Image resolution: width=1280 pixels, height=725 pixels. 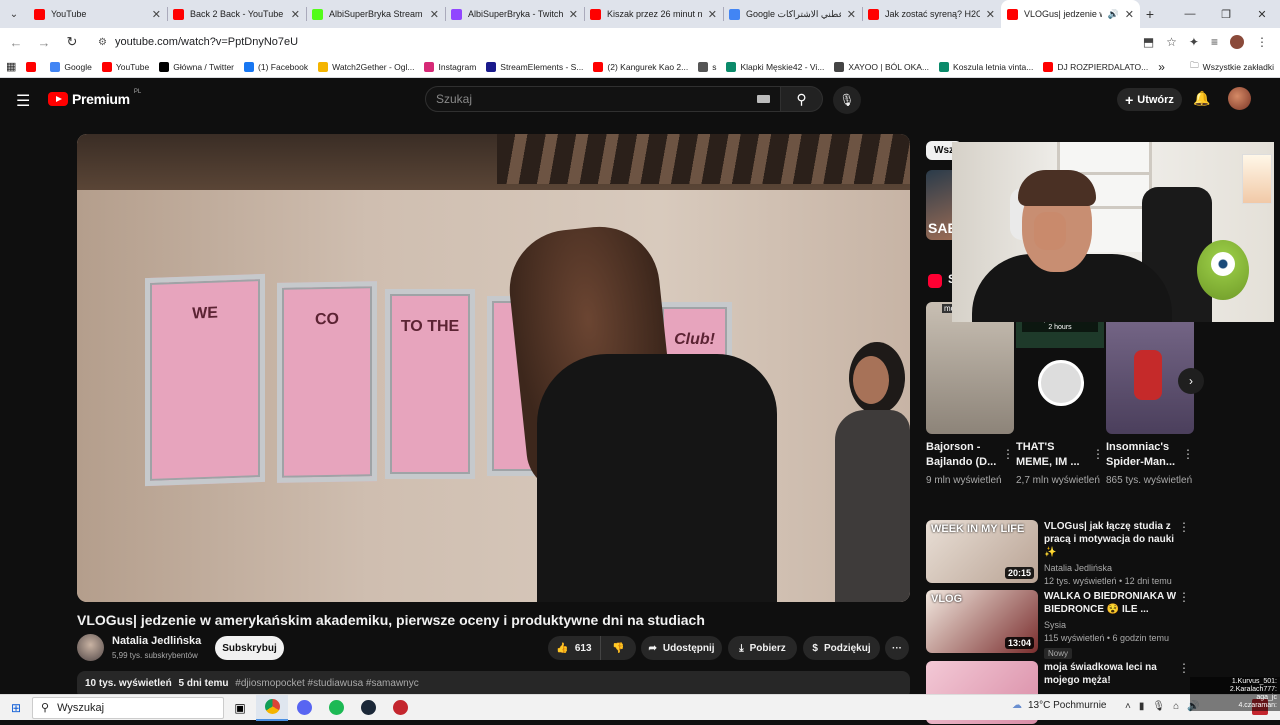 I want to click on close-window-icon: ✕, so click(x=1262, y=14).